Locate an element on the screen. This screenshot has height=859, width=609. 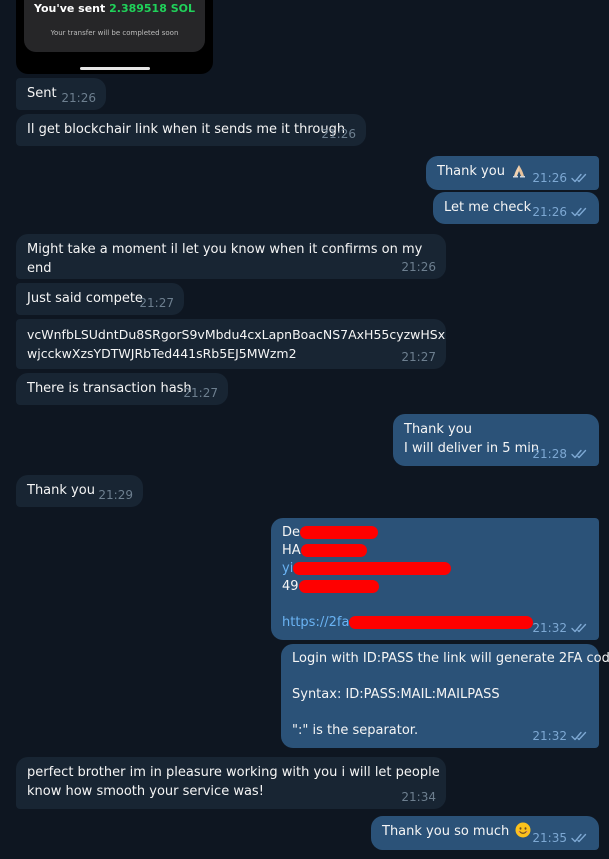
smiling-face-icon is located at coordinates (523, 830).